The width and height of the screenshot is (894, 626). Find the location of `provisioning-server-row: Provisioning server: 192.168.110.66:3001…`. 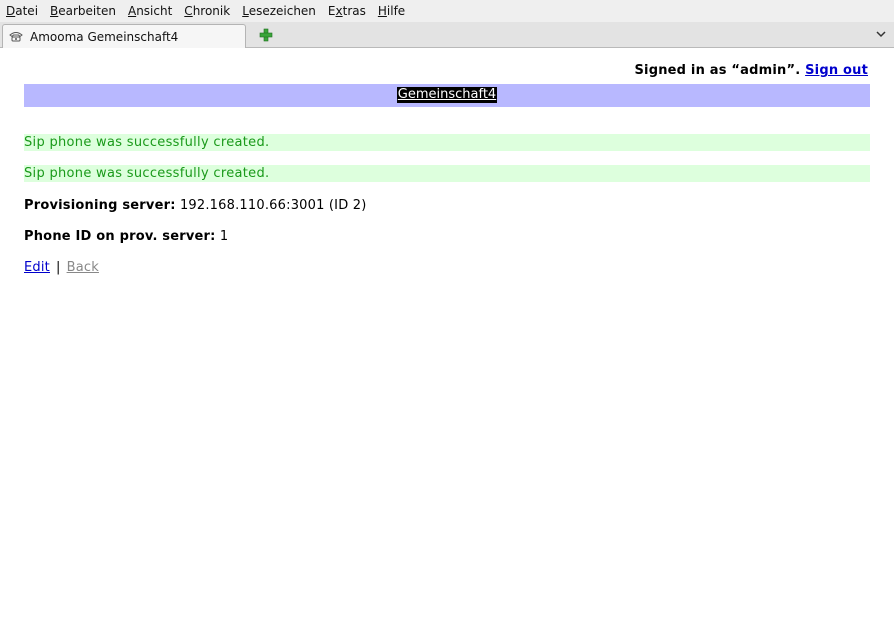

provisioning-server-row: Provisioning server: 192.168.110.66:3001… is located at coordinates (195, 205).